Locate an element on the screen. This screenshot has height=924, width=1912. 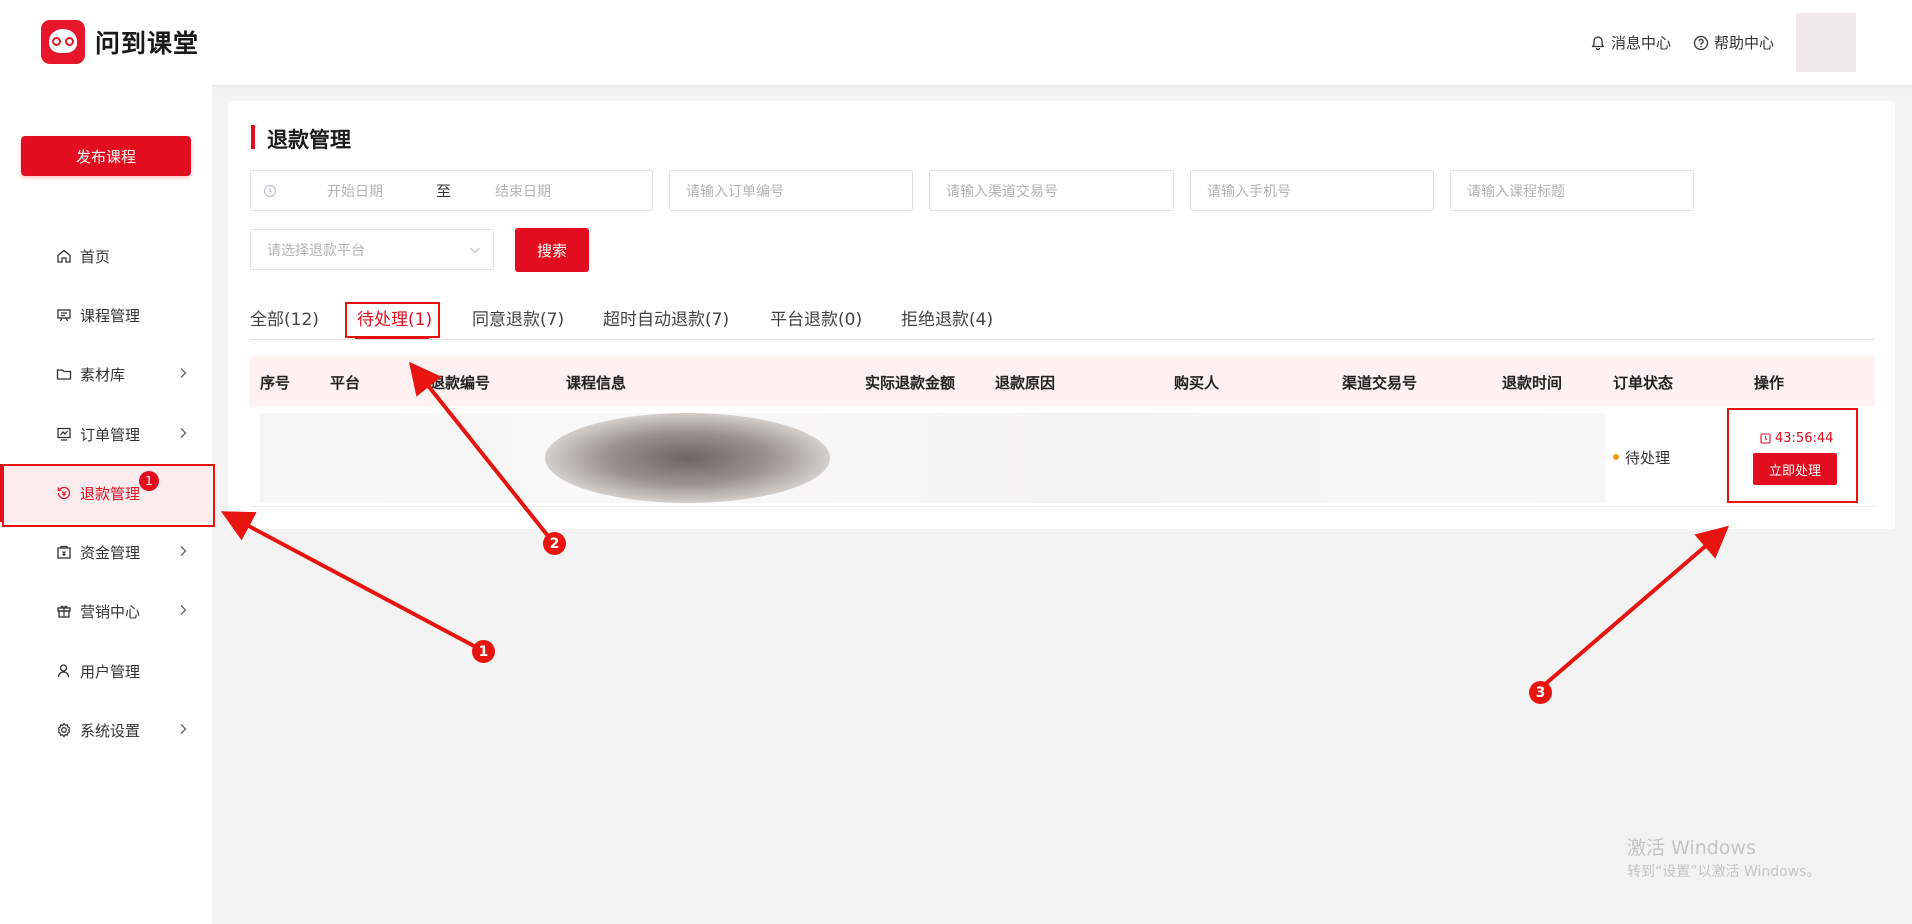
arrow-to-action is located at coordinates (1635, 606).